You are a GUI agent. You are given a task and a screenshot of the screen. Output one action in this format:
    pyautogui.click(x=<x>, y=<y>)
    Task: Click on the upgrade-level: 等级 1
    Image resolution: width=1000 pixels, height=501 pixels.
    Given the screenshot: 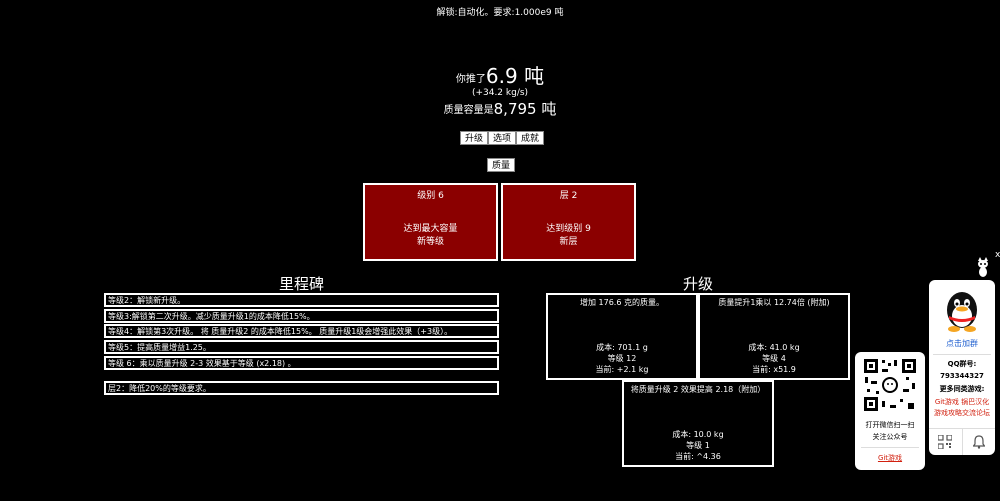 What is the action you would take?
    pyautogui.click(x=698, y=445)
    